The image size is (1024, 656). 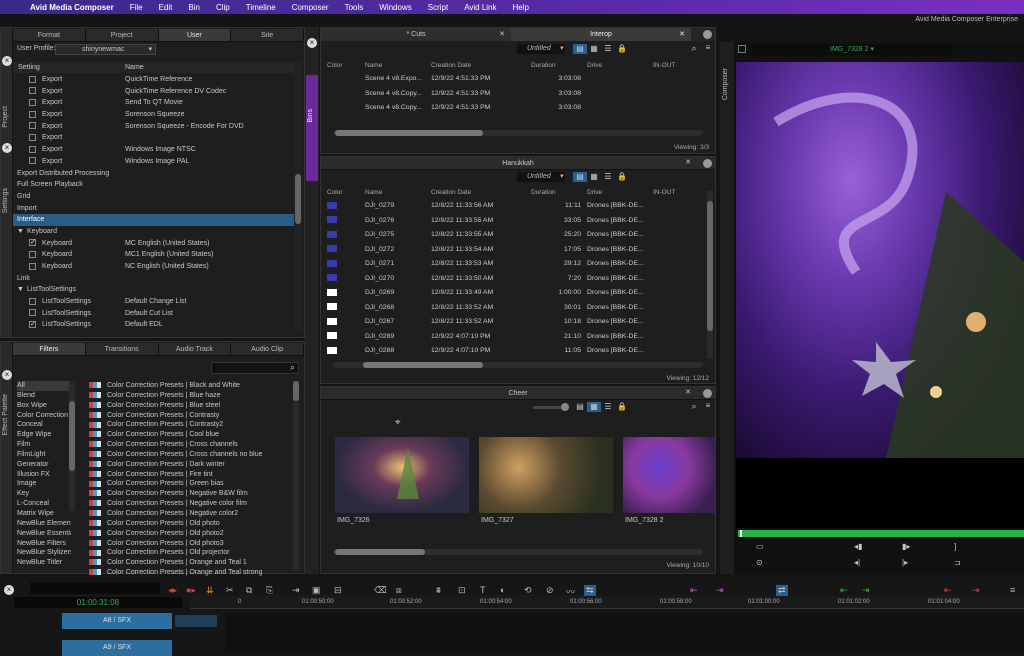 I want to click on effect-category: Film, so click(x=44, y=445).